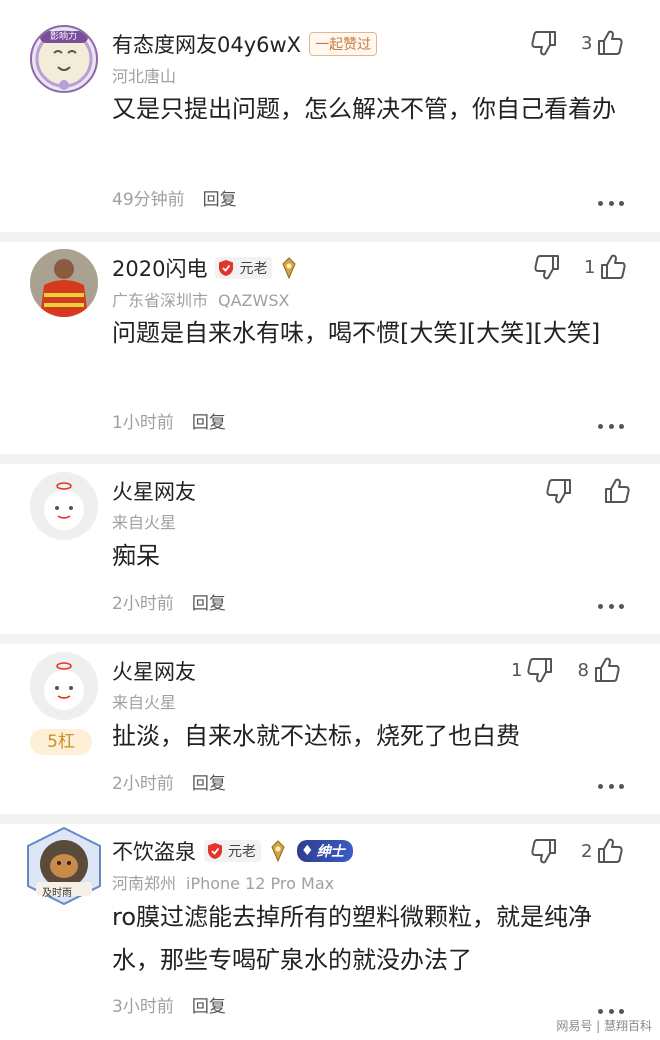 The width and height of the screenshot is (660, 1040). What do you see at coordinates (160, 300) in the screenshot?
I see `location-text: 广东省深圳市` at bounding box center [160, 300].